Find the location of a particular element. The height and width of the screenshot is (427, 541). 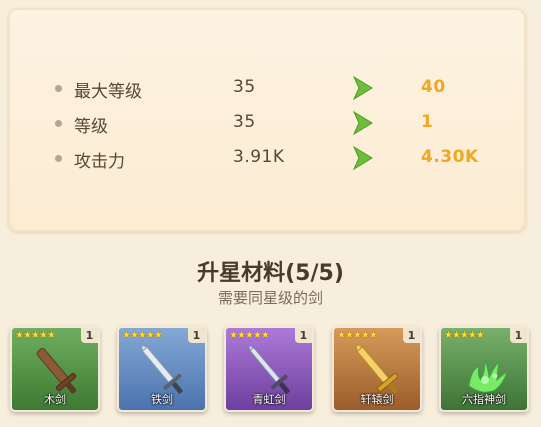

material-name: 木剑 is located at coordinates (55, 399).